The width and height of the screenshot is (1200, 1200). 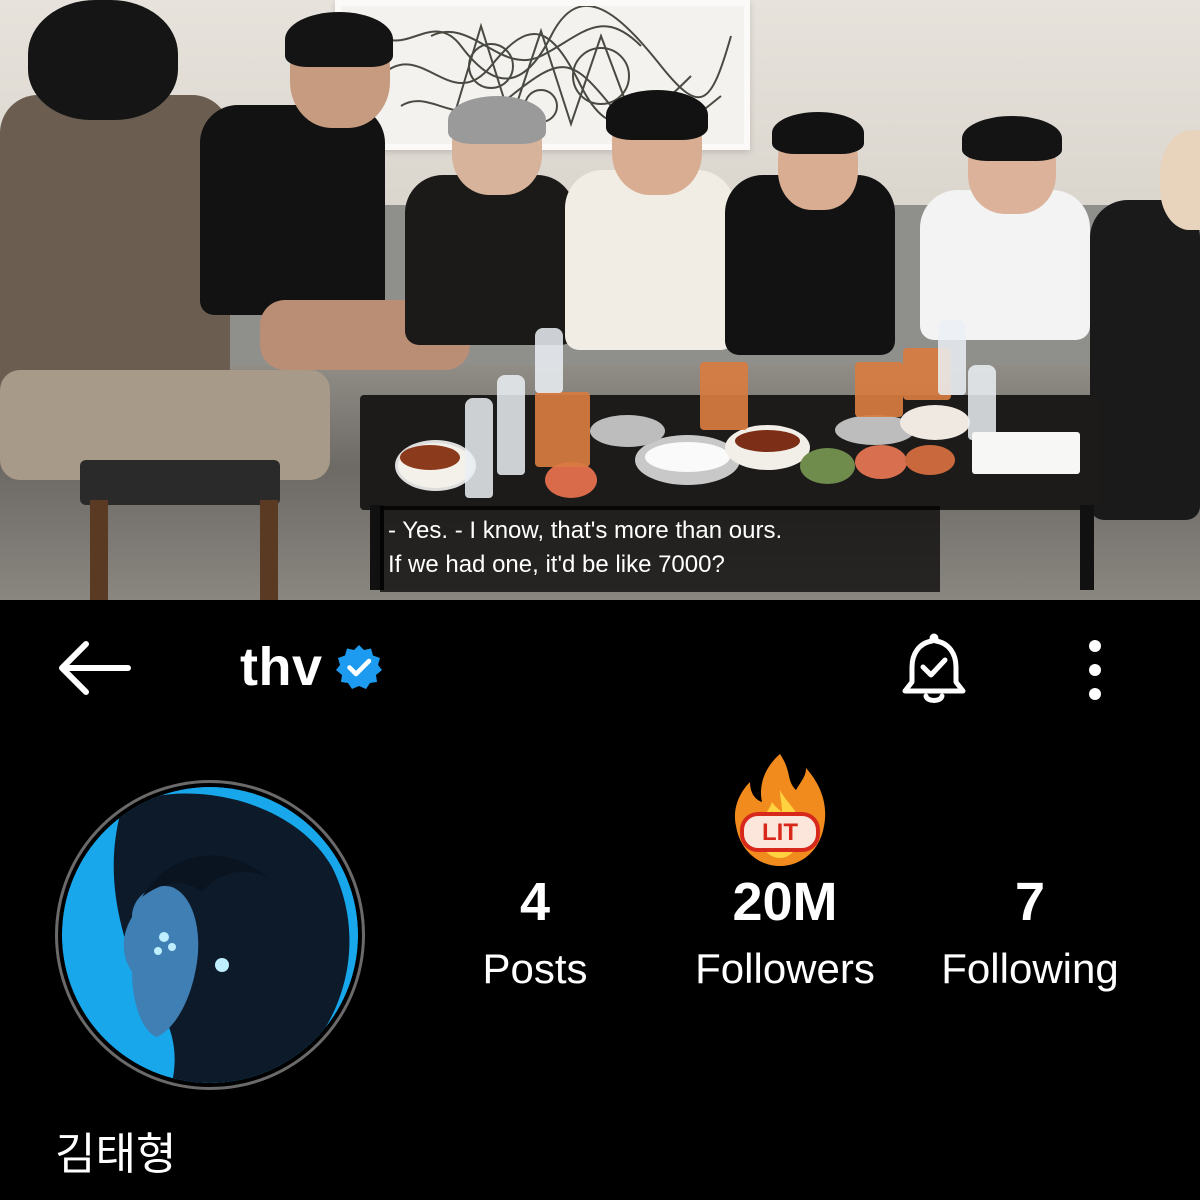 I want to click on username: thv, so click(x=281, y=667).